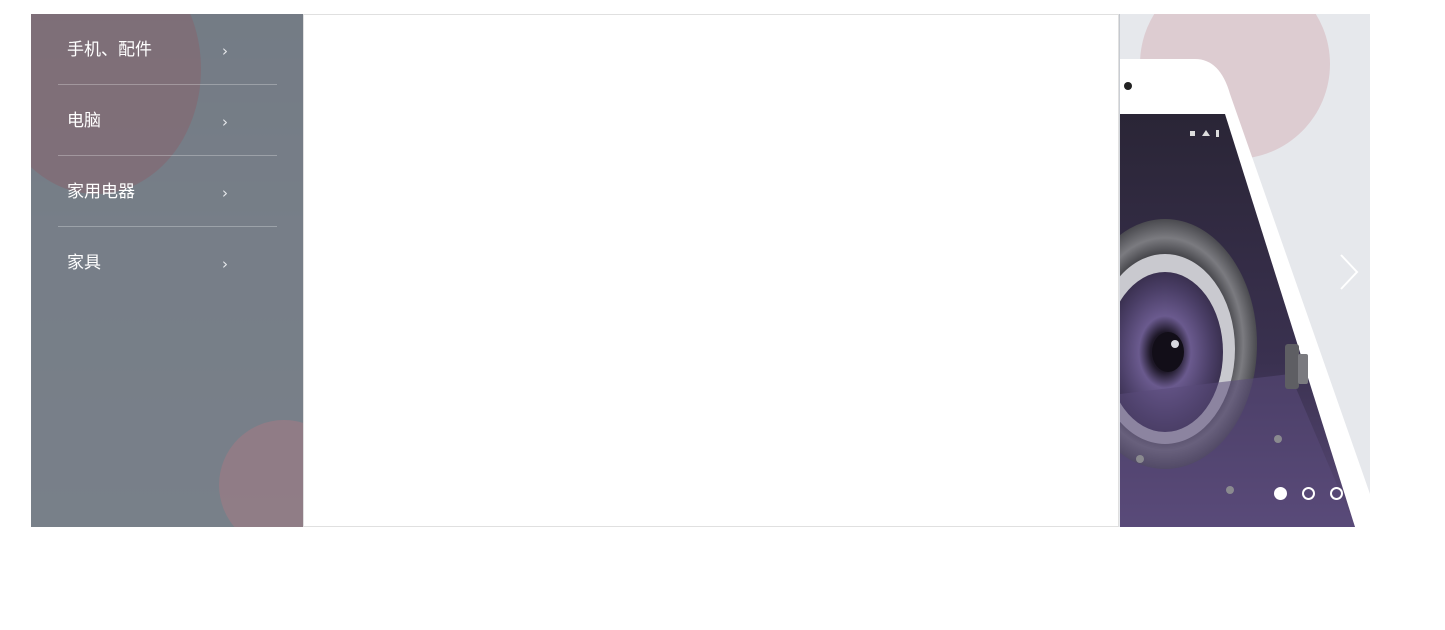  I want to click on category-label: 家具, so click(84, 263).